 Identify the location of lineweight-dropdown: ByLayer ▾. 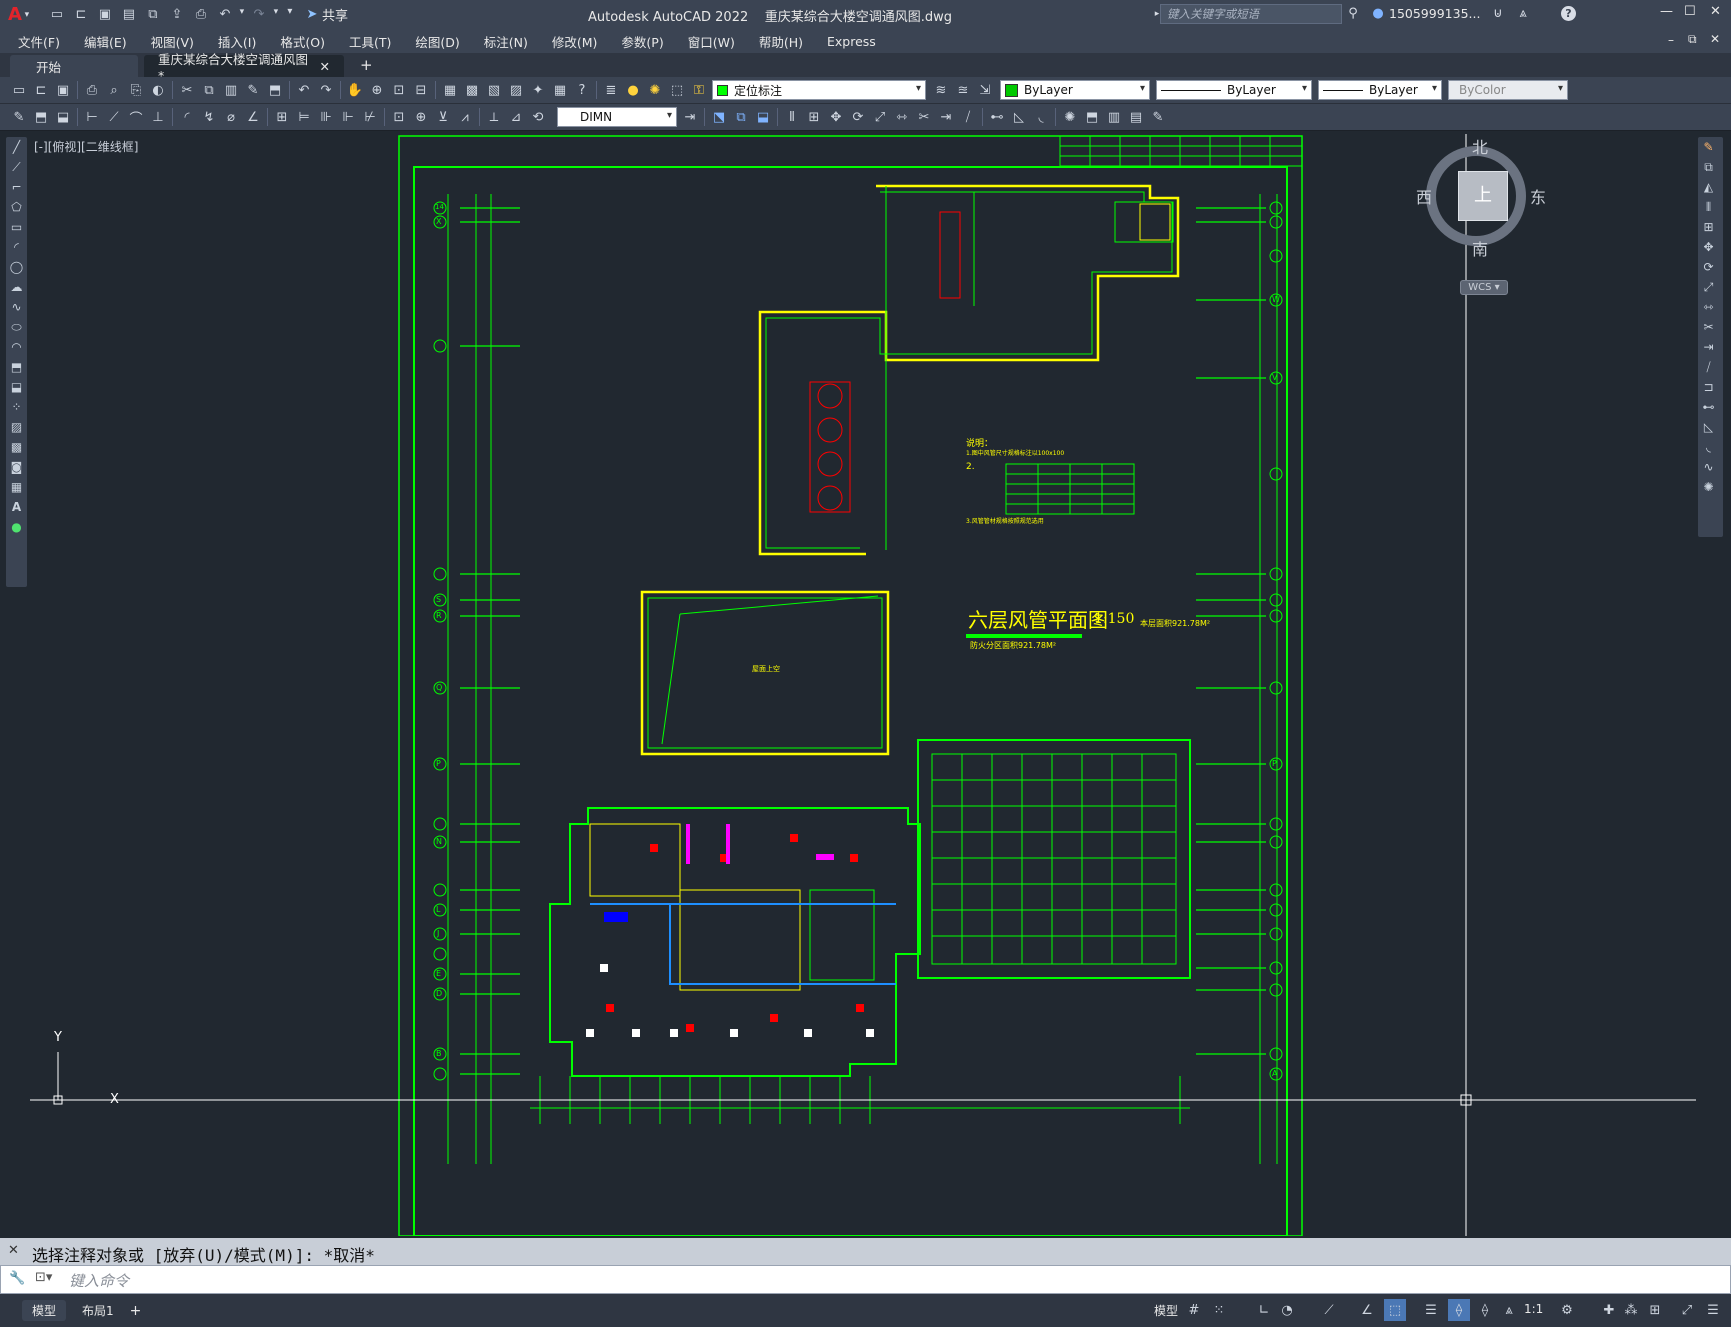
(1380, 90).